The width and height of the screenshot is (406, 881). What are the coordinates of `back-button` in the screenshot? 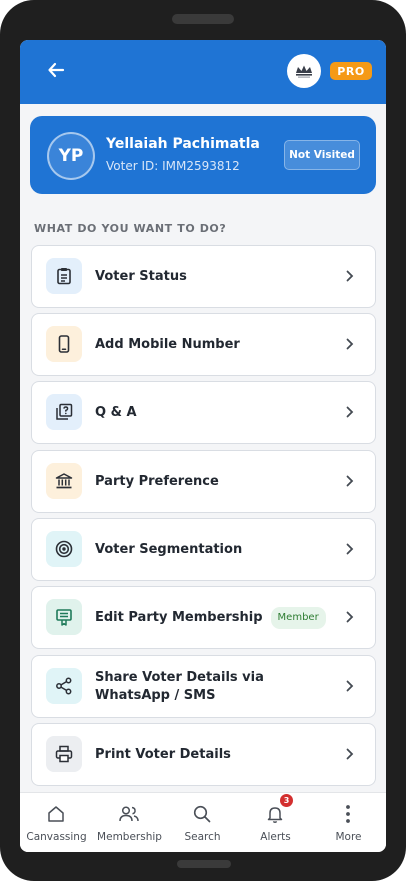 It's located at (56, 70).